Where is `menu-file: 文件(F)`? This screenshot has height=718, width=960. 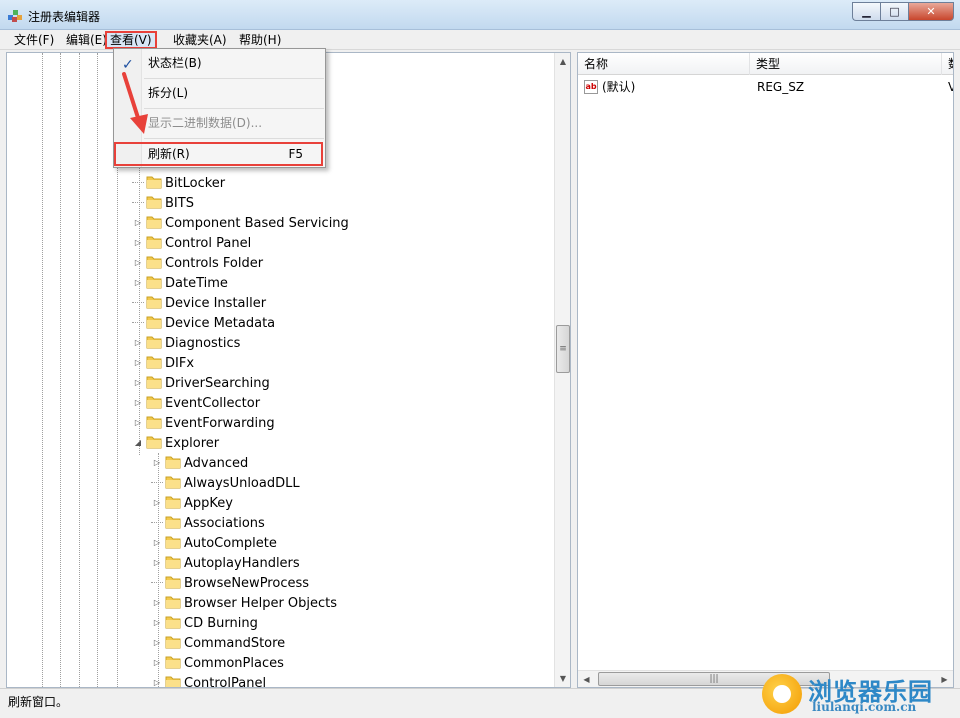
menu-file: 文件(F) is located at coordinates (34, 40).